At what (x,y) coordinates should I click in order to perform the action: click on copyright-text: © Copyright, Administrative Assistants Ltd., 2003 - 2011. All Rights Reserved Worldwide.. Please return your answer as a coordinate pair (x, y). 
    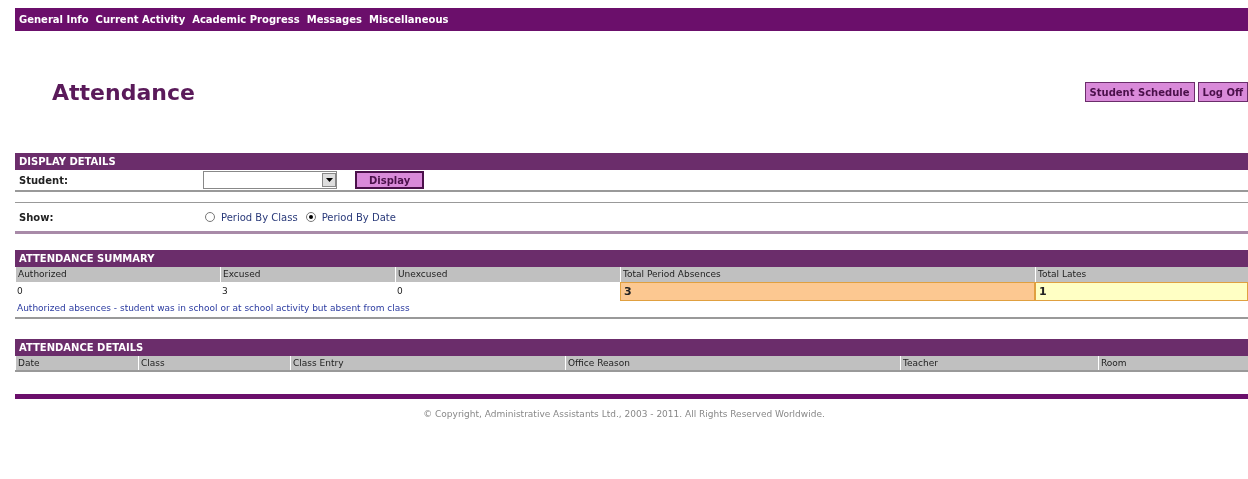
    Looking at the image, I should click on (624, 414).